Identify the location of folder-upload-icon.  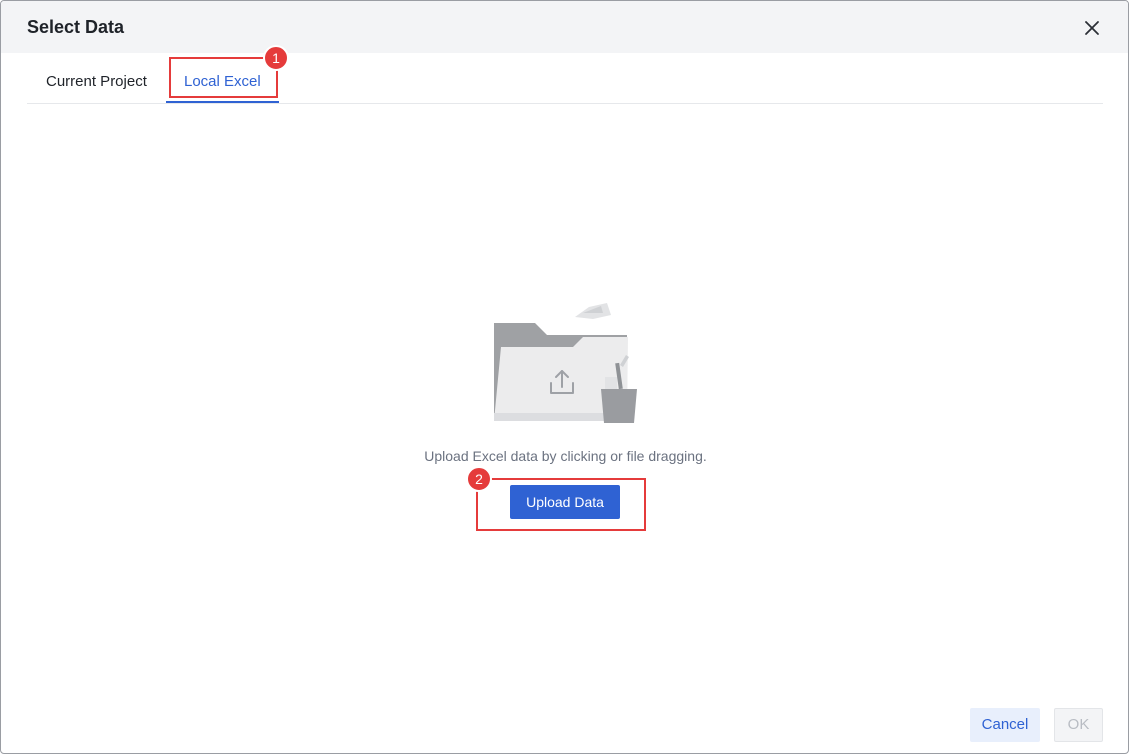
(567, 361).